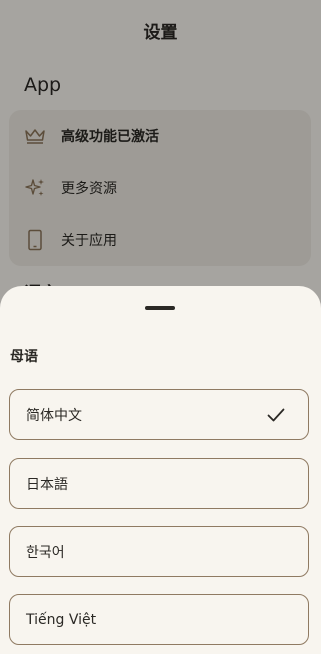 Image resolution: width=321 pixels, height=654 pixels. What do you see at coordinates (159, 551) in the screenshot?
I see `language-option-korean: 한국어` at bounding box center [159, 551].